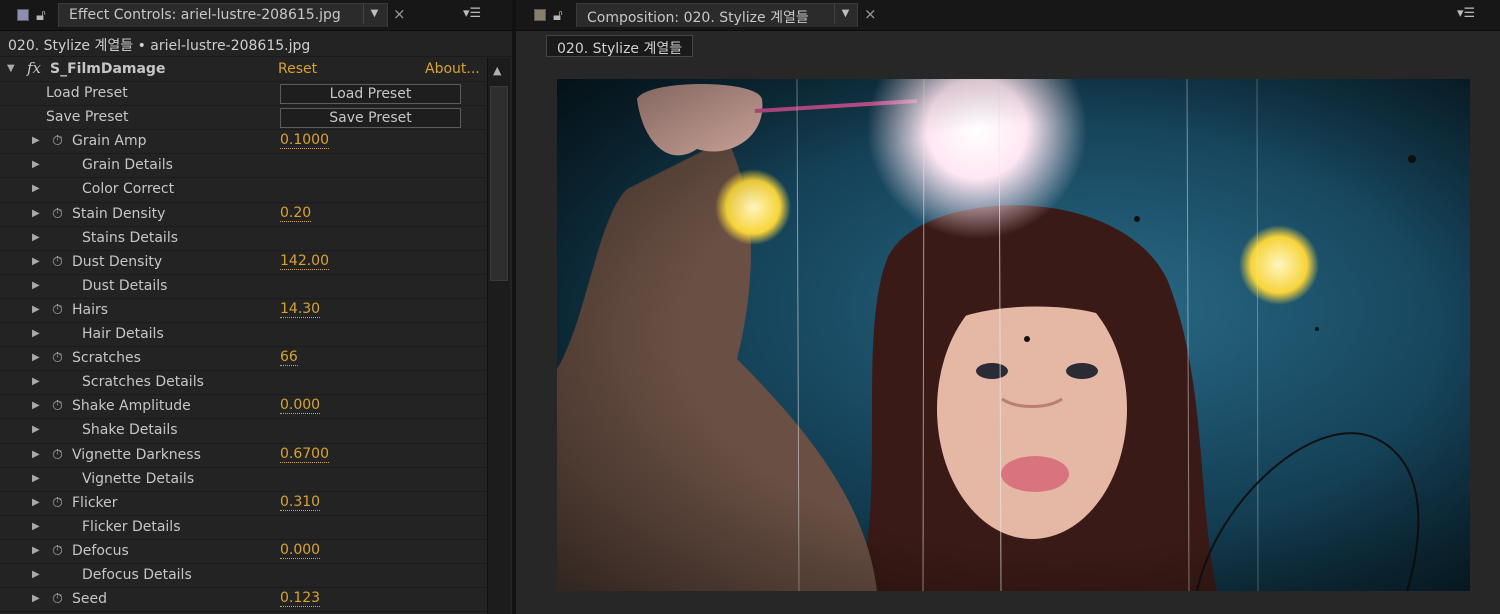 The height and width of the screenshot is (614, 1500). I want to click on property-label: Shake Details, so click(130, 430).